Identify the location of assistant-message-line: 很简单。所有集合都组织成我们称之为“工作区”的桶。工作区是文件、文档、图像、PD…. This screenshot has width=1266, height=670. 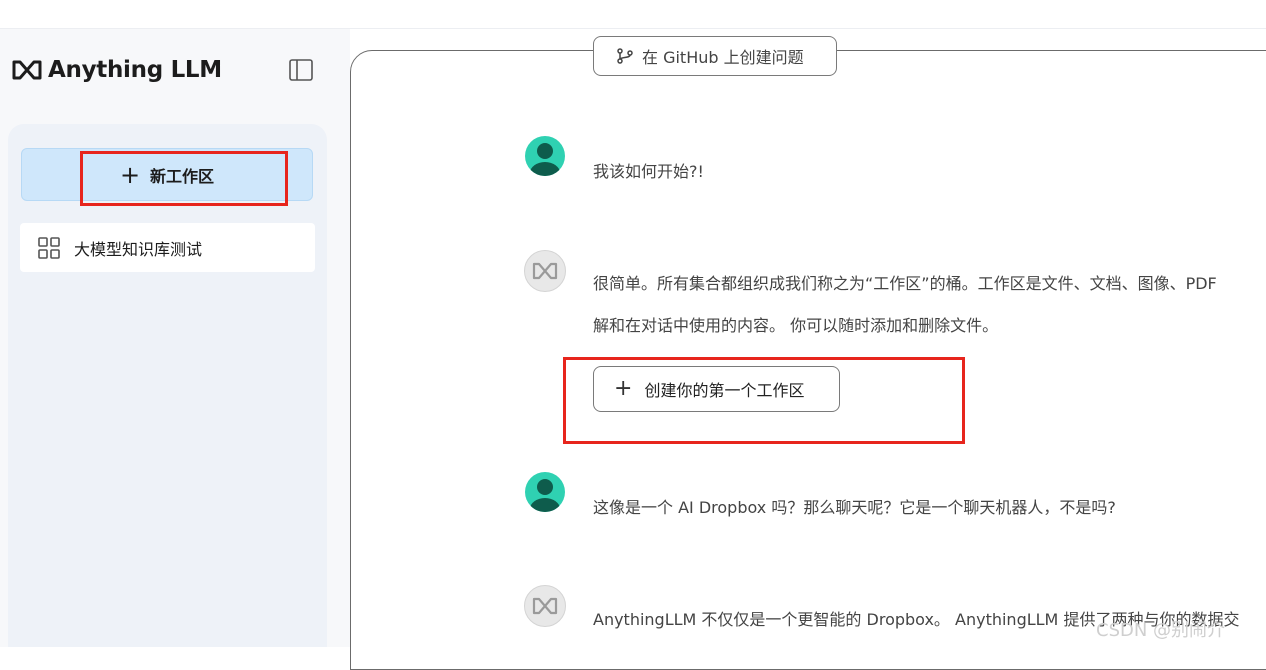
(905, 283).